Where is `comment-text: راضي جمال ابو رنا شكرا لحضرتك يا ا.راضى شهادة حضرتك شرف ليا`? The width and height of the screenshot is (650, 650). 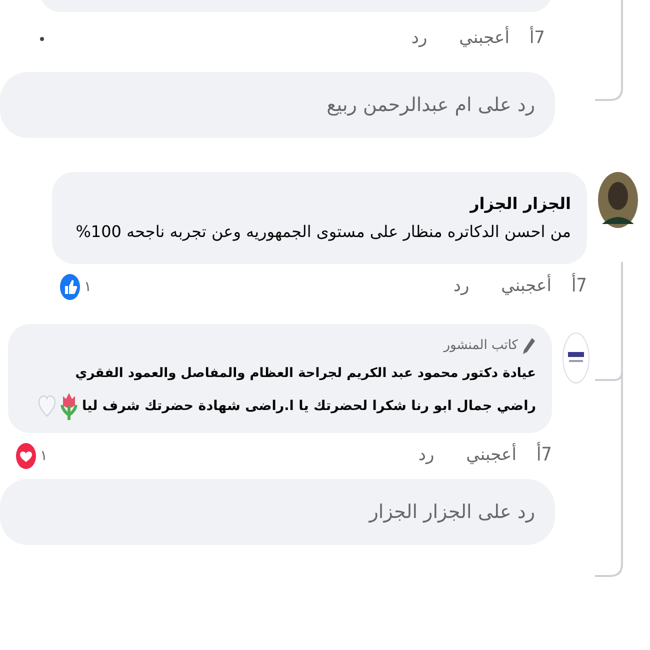 comment-text: راضي جمال ابو رنا شكرا لحضرتك يا ا.راضى شهادة حضرتك شرف ليا is located at coordinates (309, 406).